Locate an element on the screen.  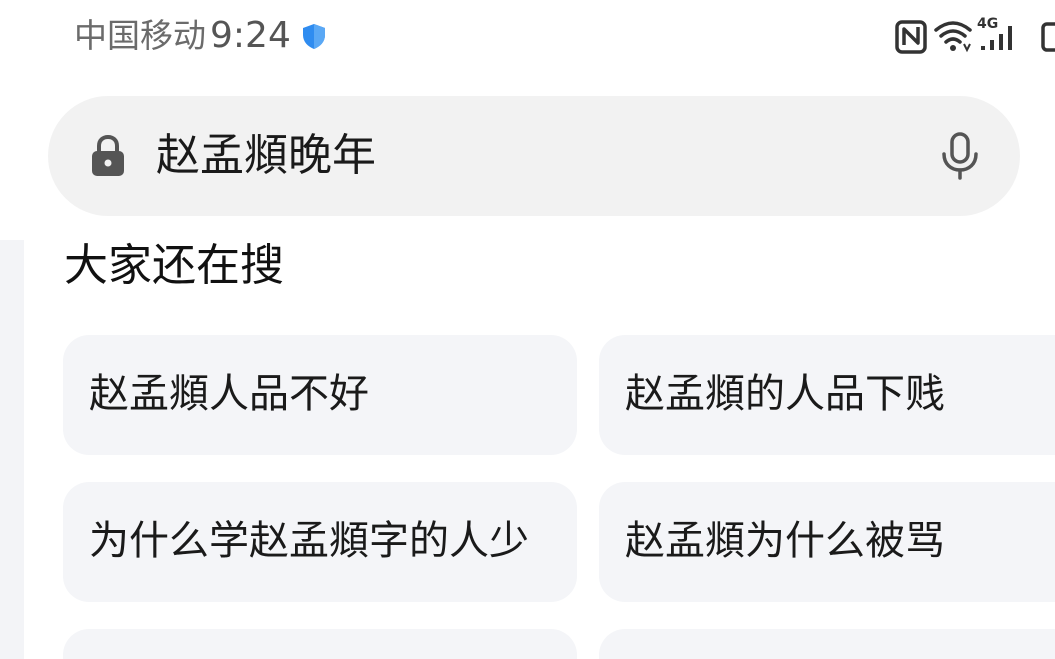
battery-icon is located at coordinates (1048, 37).